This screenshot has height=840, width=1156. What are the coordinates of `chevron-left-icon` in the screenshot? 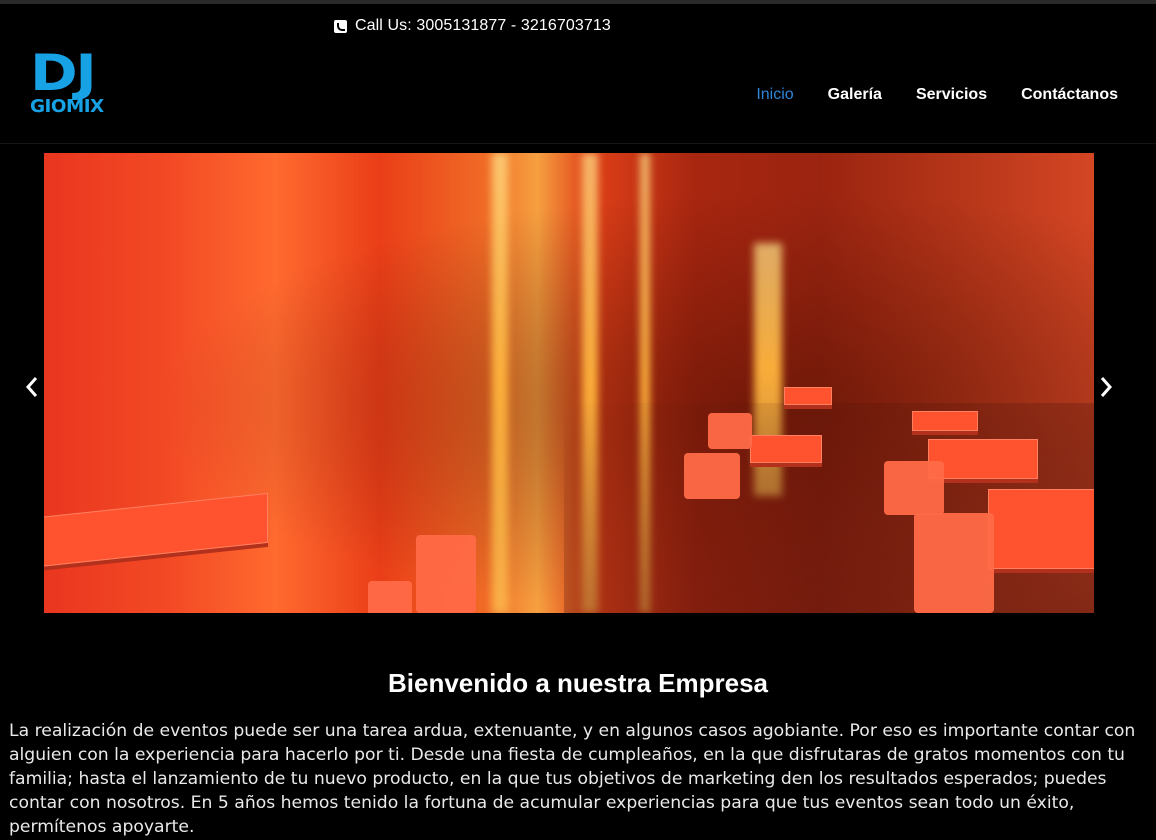 It's located at (31, 387).